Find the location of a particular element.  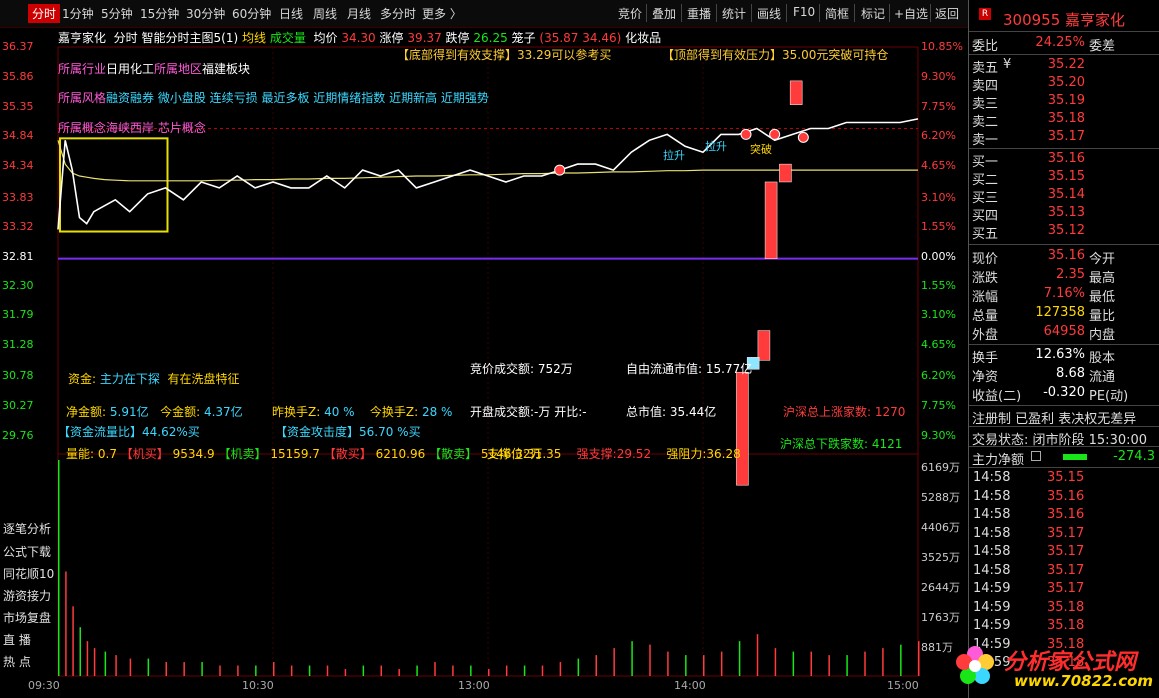

side-item-market-review: 市场复盘 is located at coordinates (27, 617).